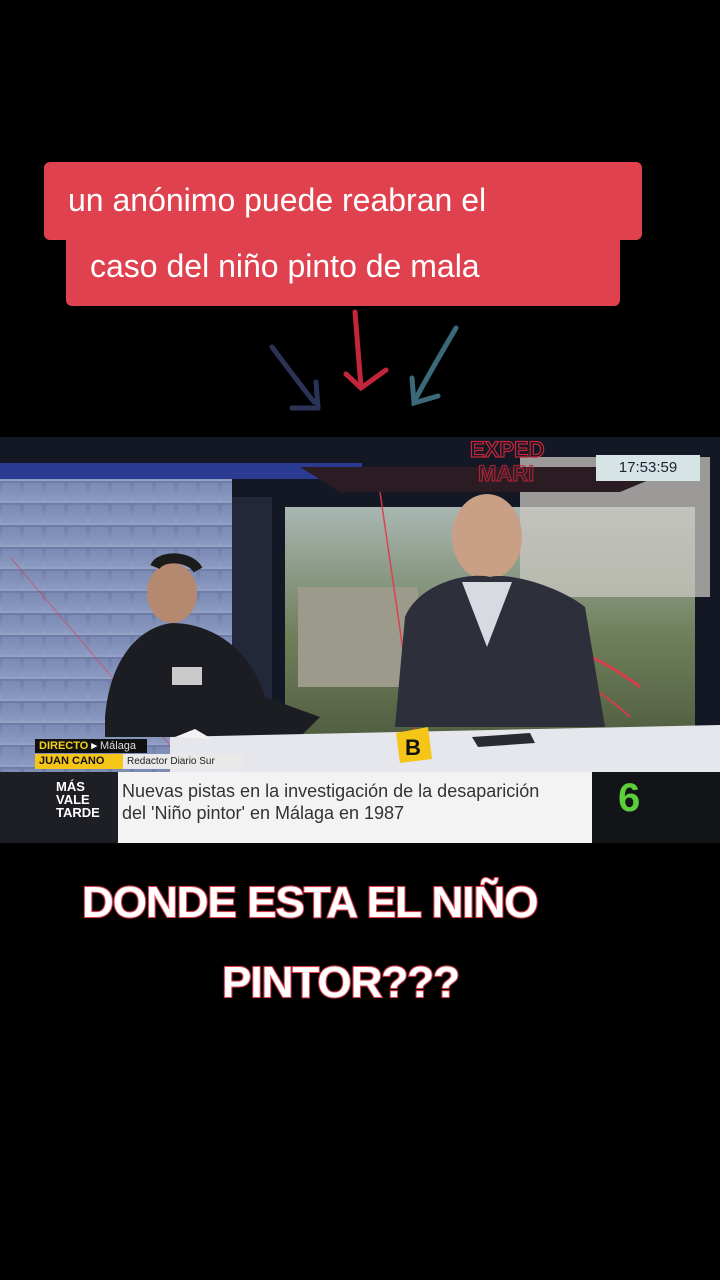 This screenshot has height=1280, width=720. Describe the element at coordinates (434, 366) in the screenshot. I see `arrow-down-right-icon` at that location.